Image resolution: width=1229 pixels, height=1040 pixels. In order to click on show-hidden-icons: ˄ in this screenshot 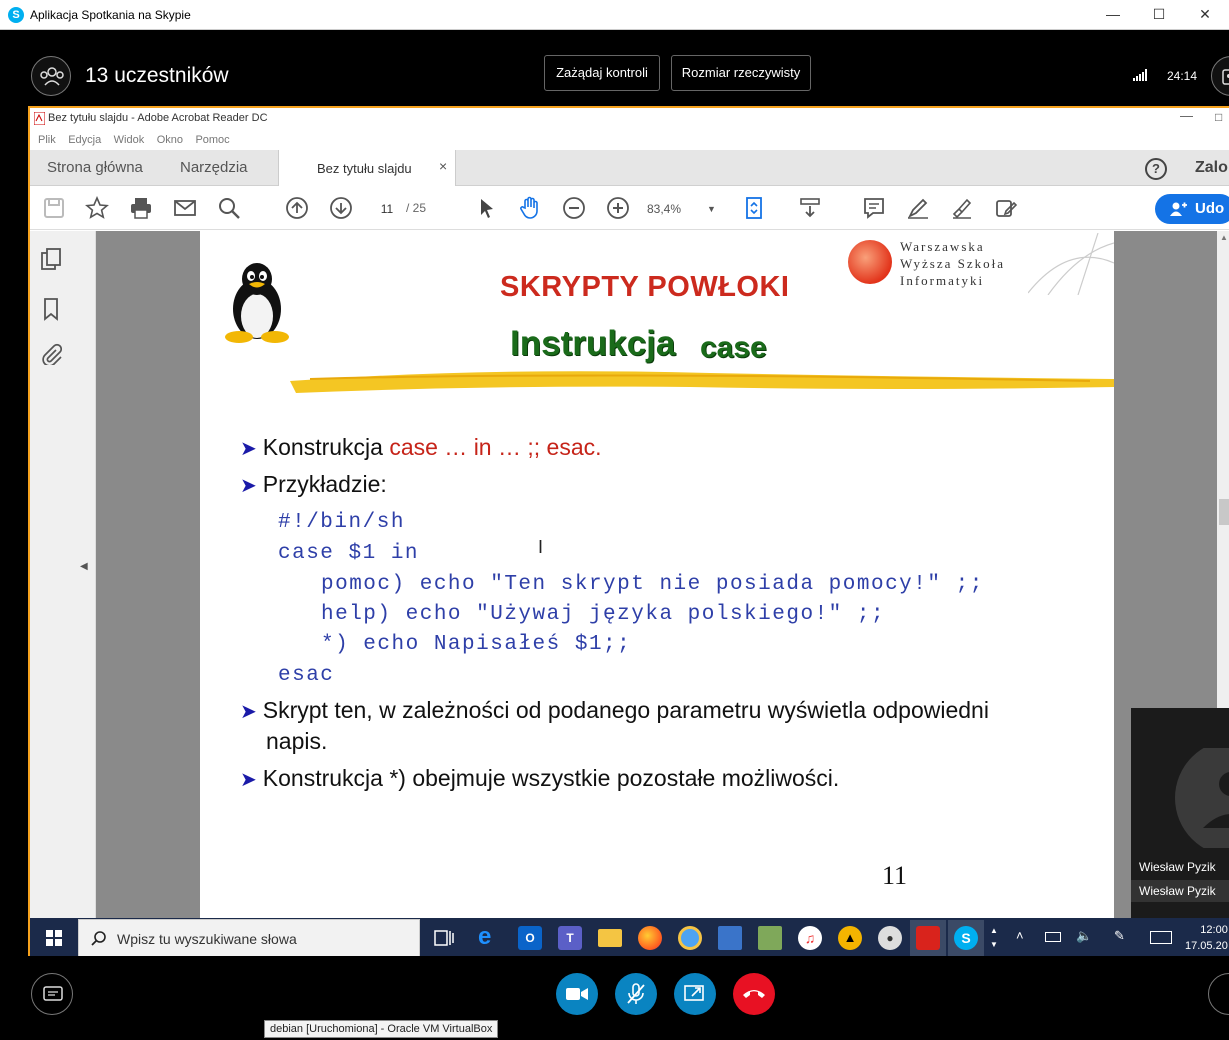, I will do `click(1020, 935)`.